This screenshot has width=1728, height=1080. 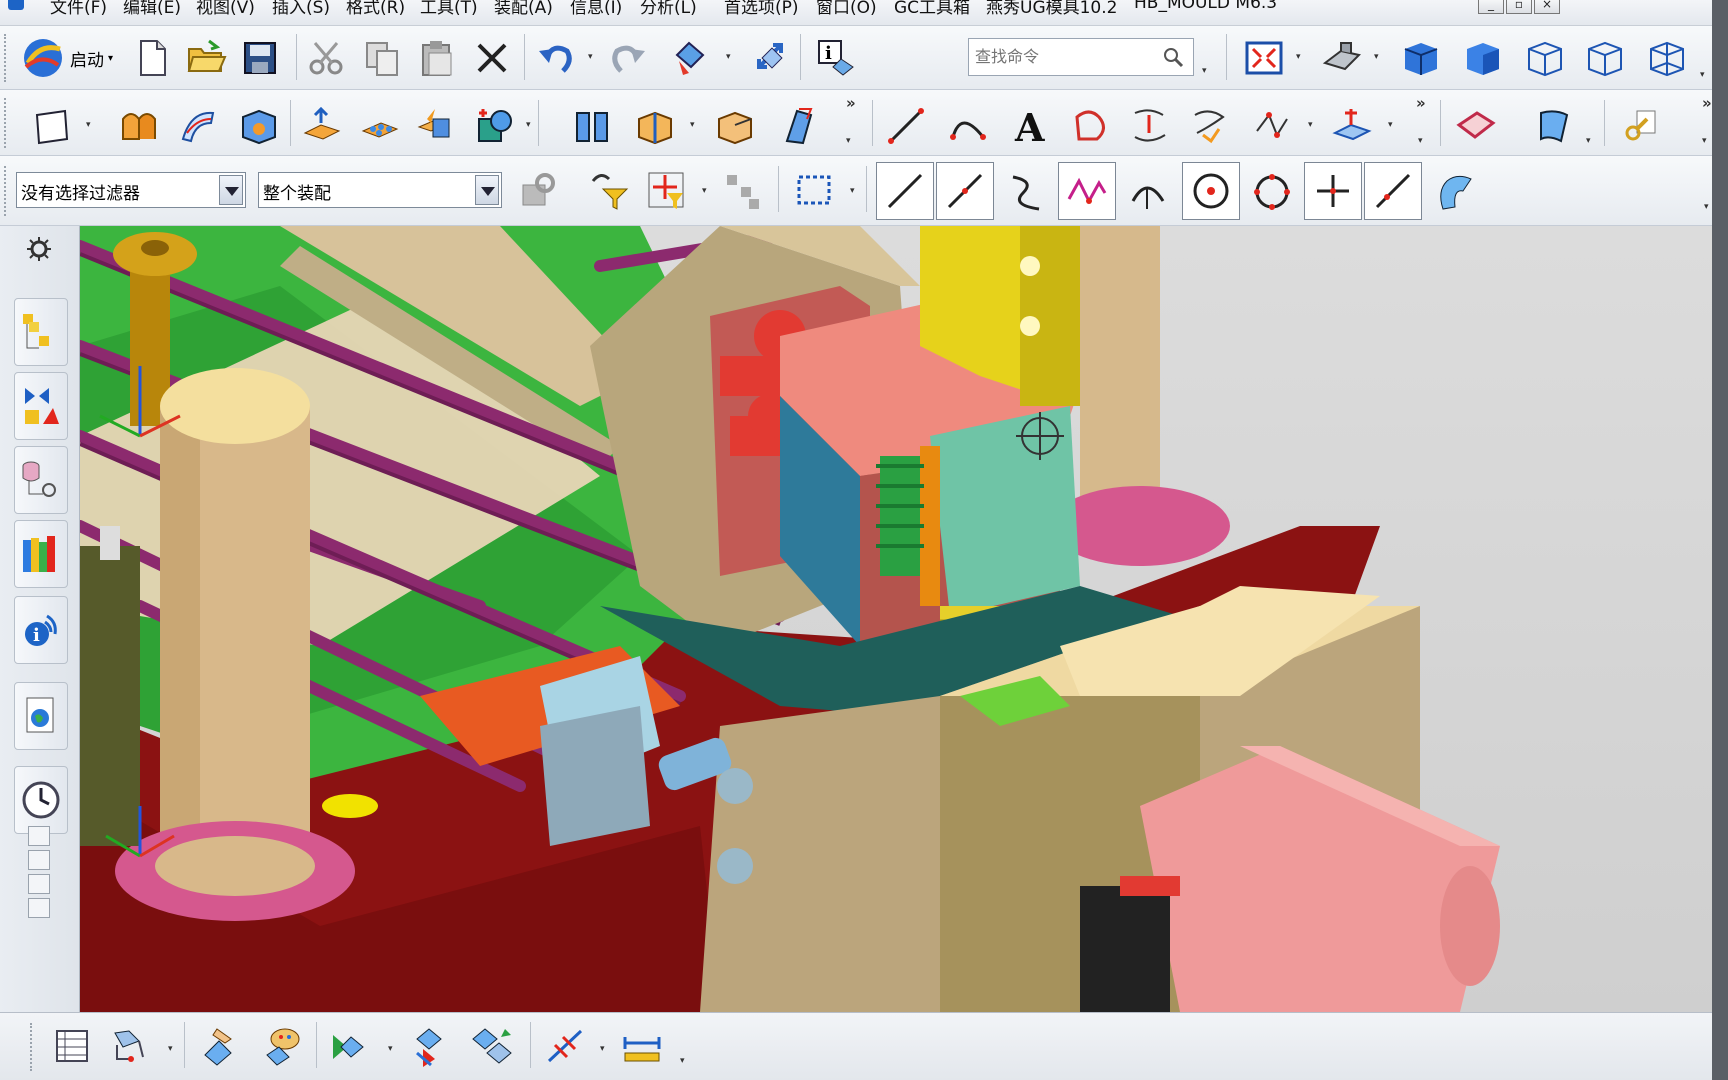 What do you see at coordinates (173, 1049) in the screenshot?
I see `add-component-dropdown-icon: ▾` at bounding box center [173, 1049].